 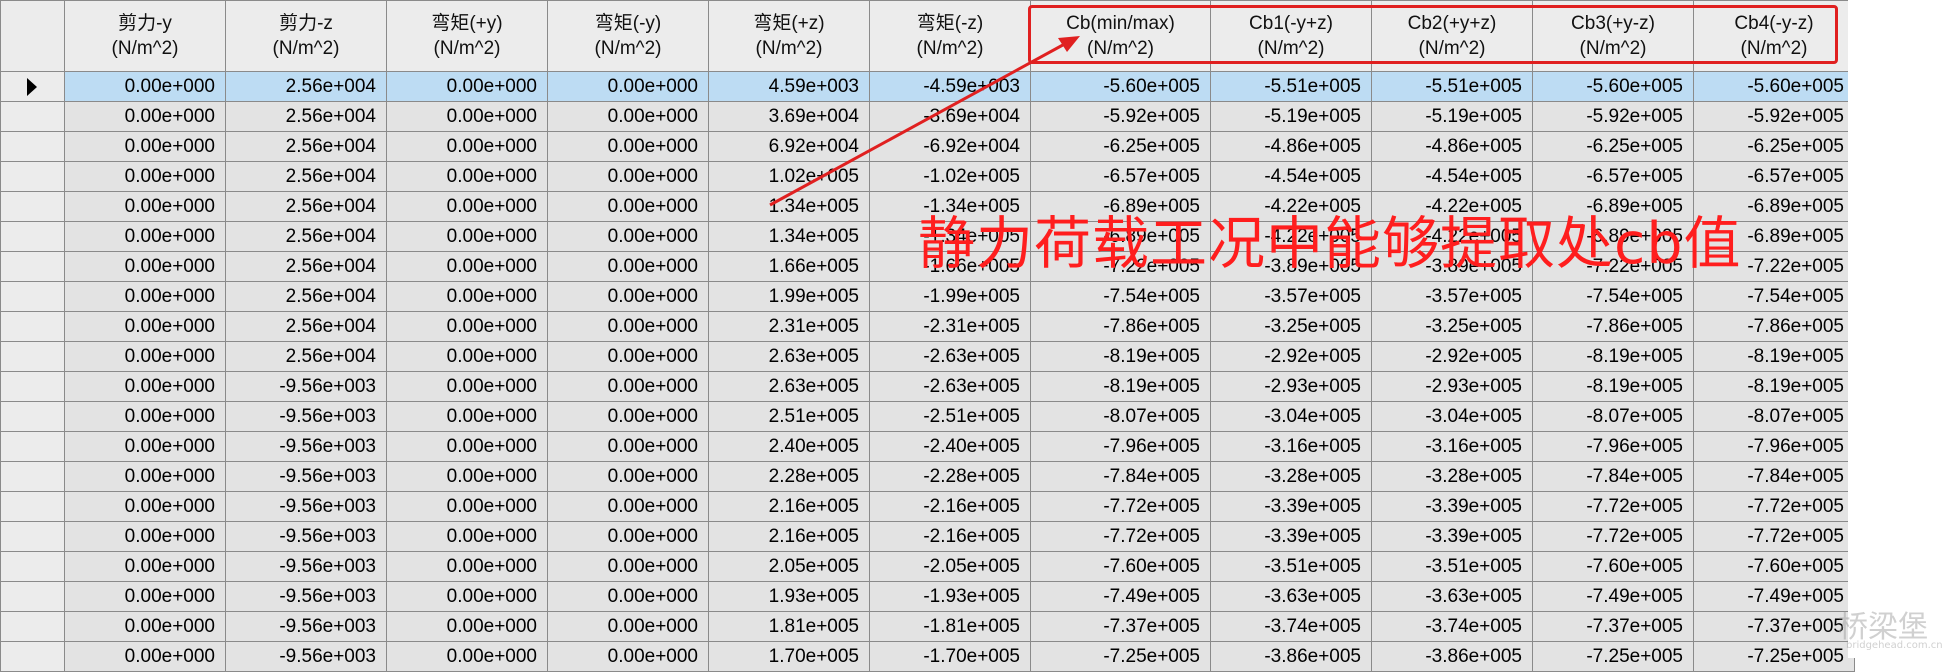 I want to click on table-cell: -4.54e+005, so click(x=1291, y=176).